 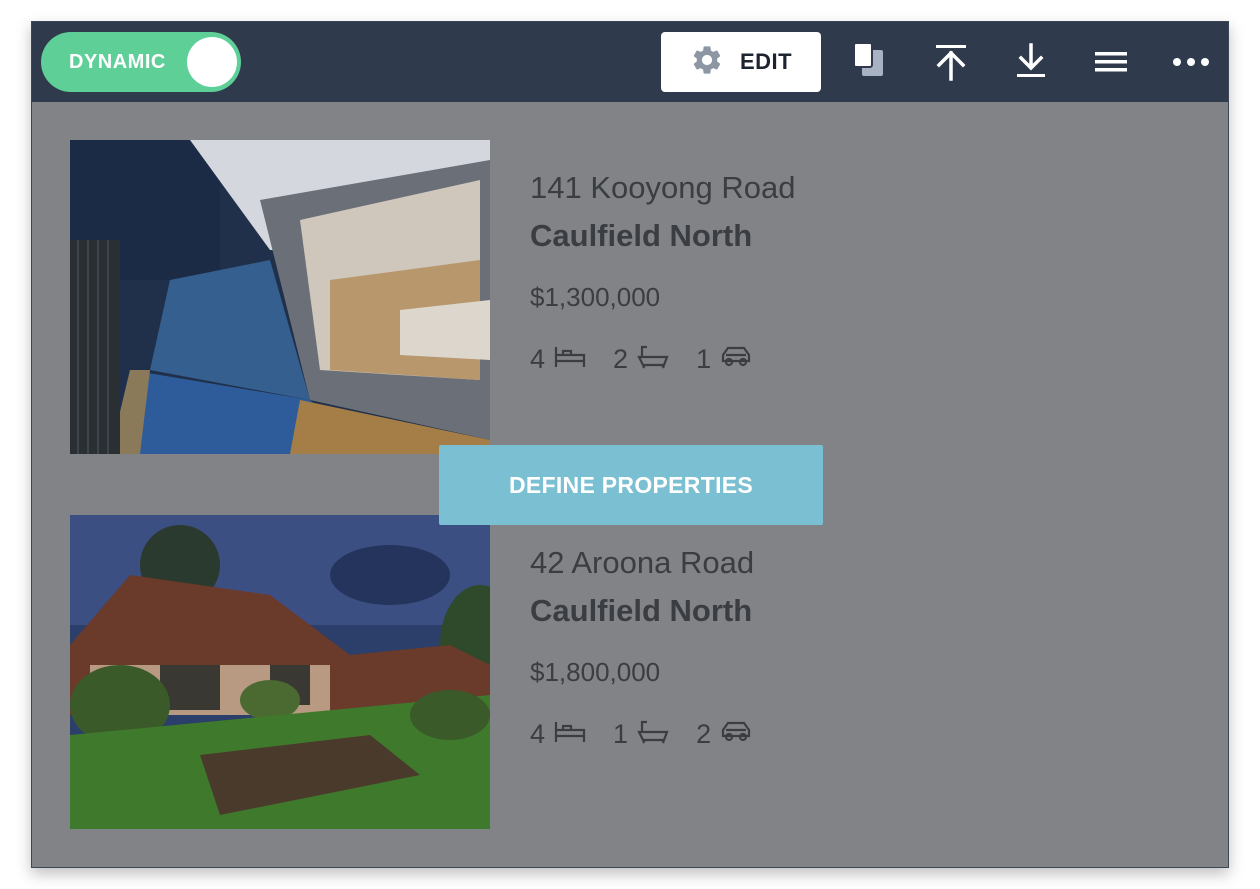 I want to click on define-properties-button: DEFINE PROPERTIES, so click(x=631, y=485).